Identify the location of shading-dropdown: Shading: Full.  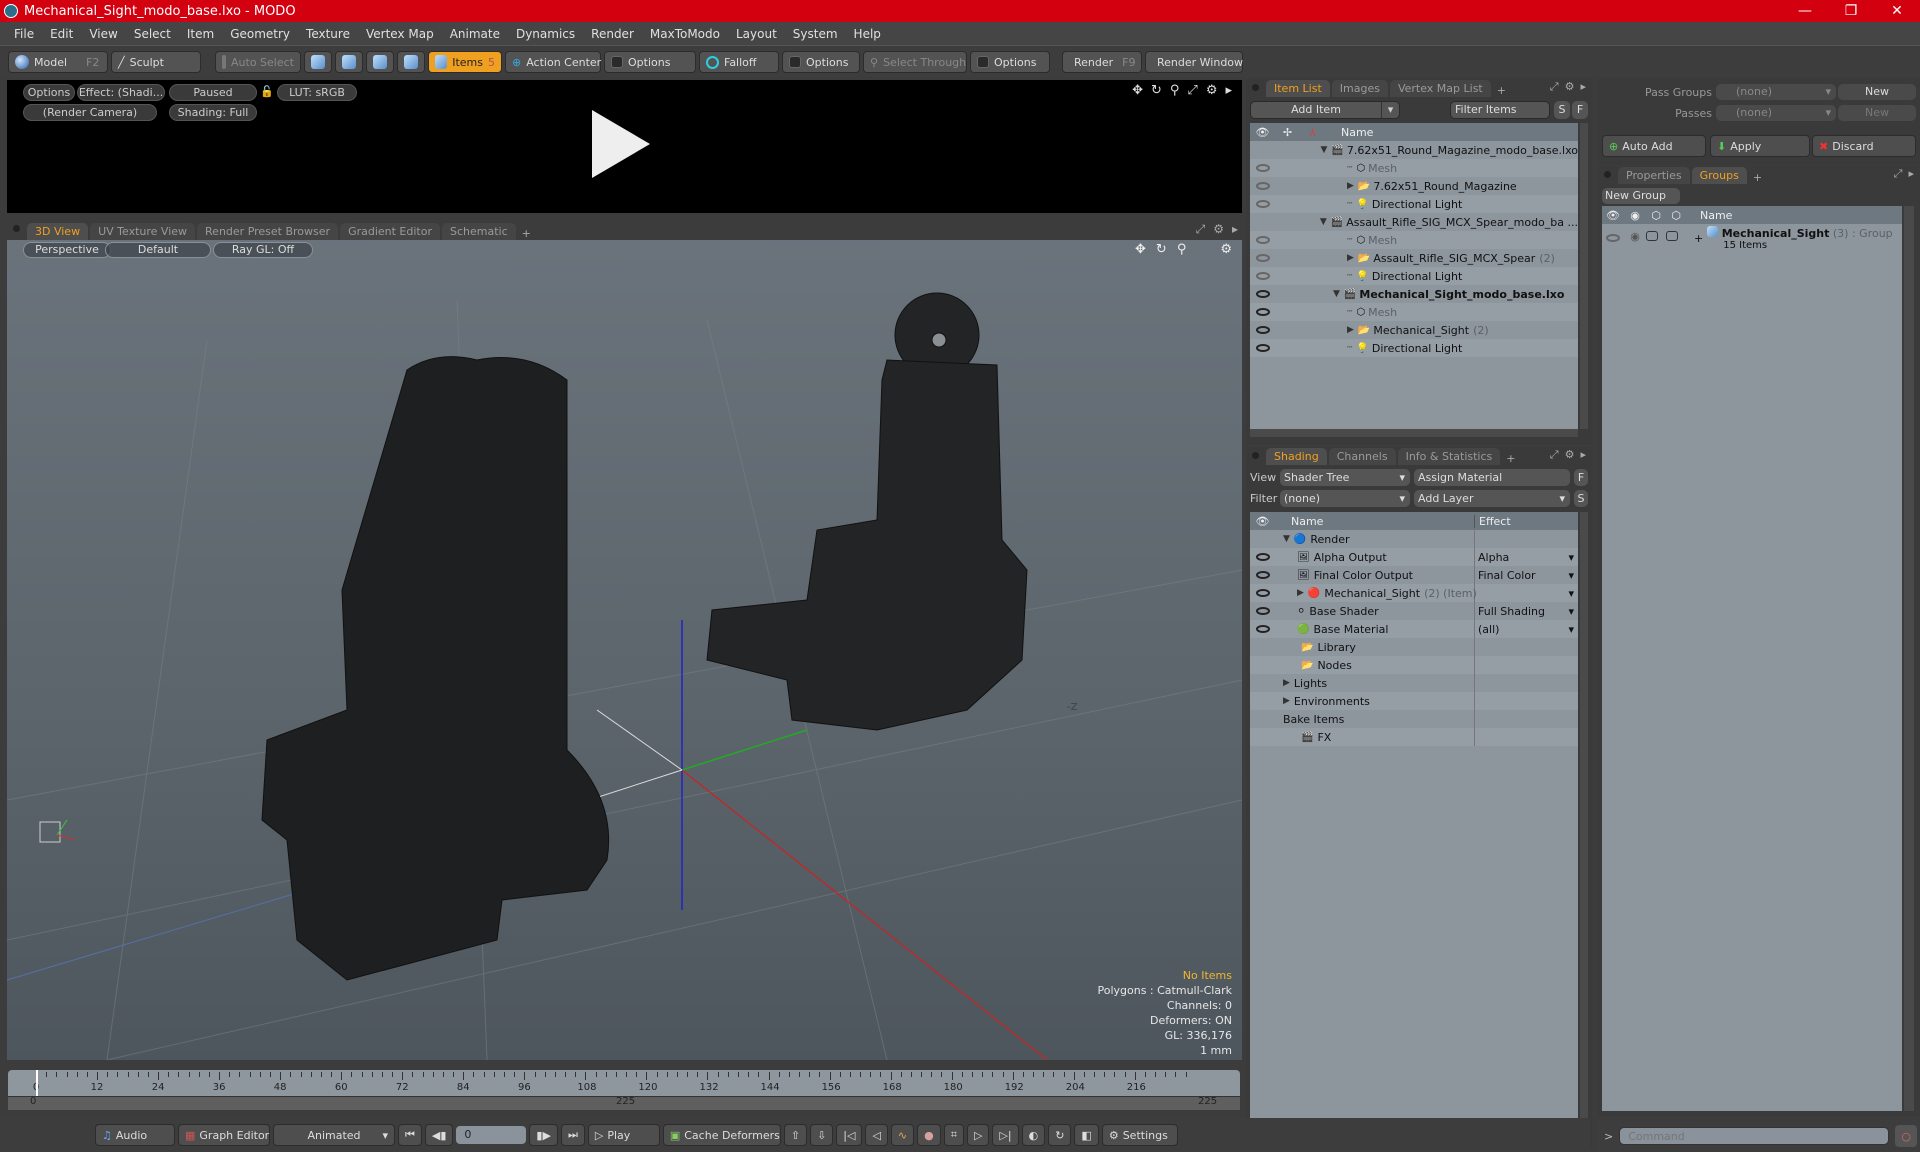
(213, 112).